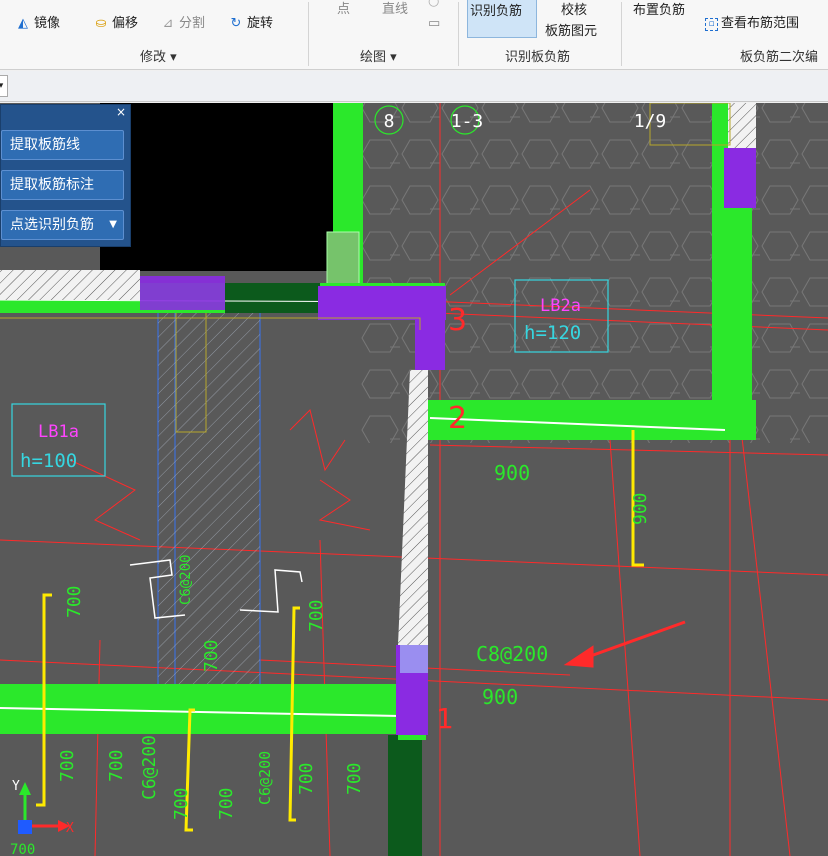 The height and width of the screenshot is (856, 828). Describe the element at coordinates (113, 225) in the screenshot. I see `chevron-down-icon: ▼` at that location.